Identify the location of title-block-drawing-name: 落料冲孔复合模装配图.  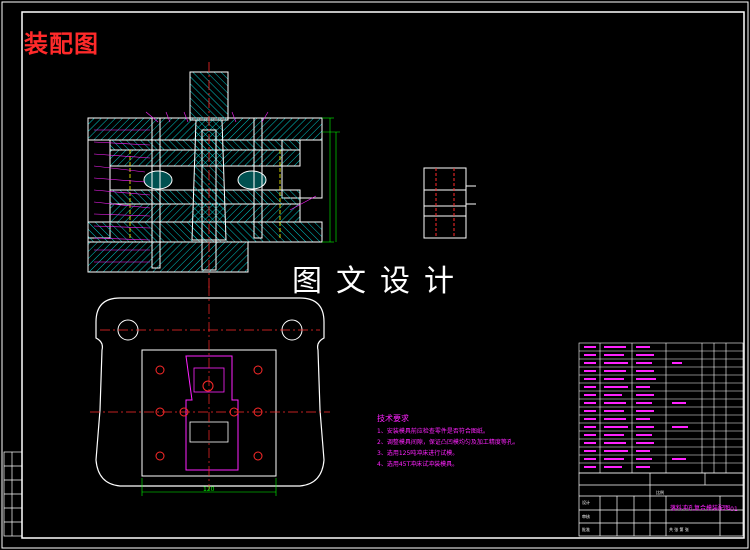
(700, 508).